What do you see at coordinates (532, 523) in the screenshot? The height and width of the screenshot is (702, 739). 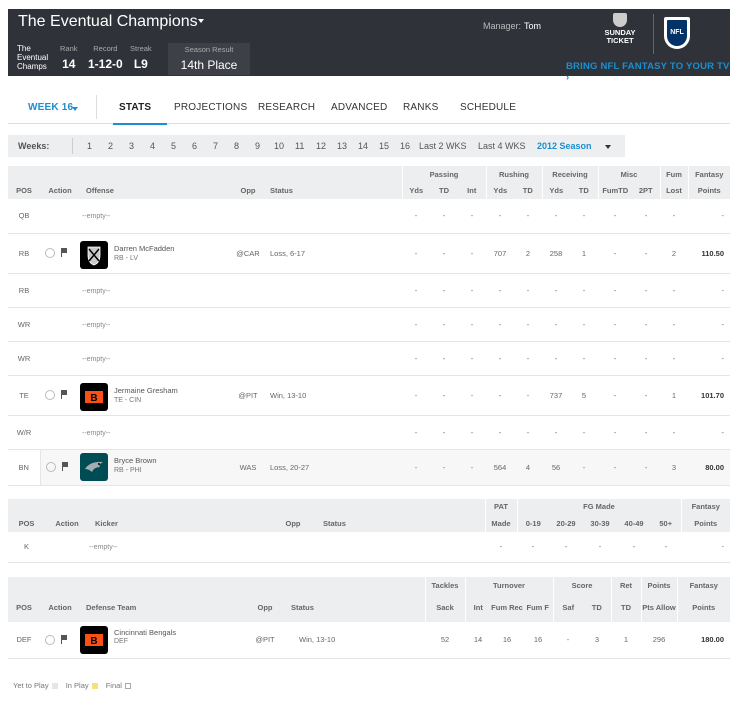 I see `col-fg-0-19: 0-19` at bounding box center [532, 523].